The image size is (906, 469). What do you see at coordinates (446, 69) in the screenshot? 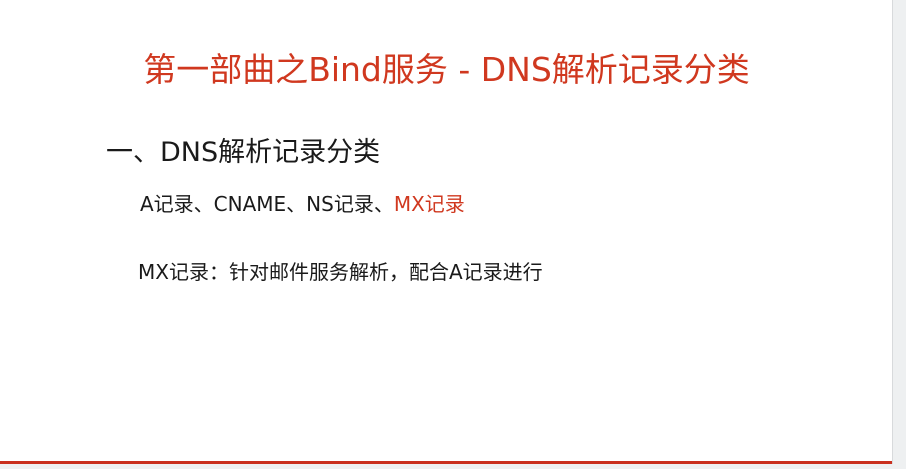
I see `slide-title: 第一部曲之Bind服务 - DNS解析记录分类` at bounding box center [446, 69].